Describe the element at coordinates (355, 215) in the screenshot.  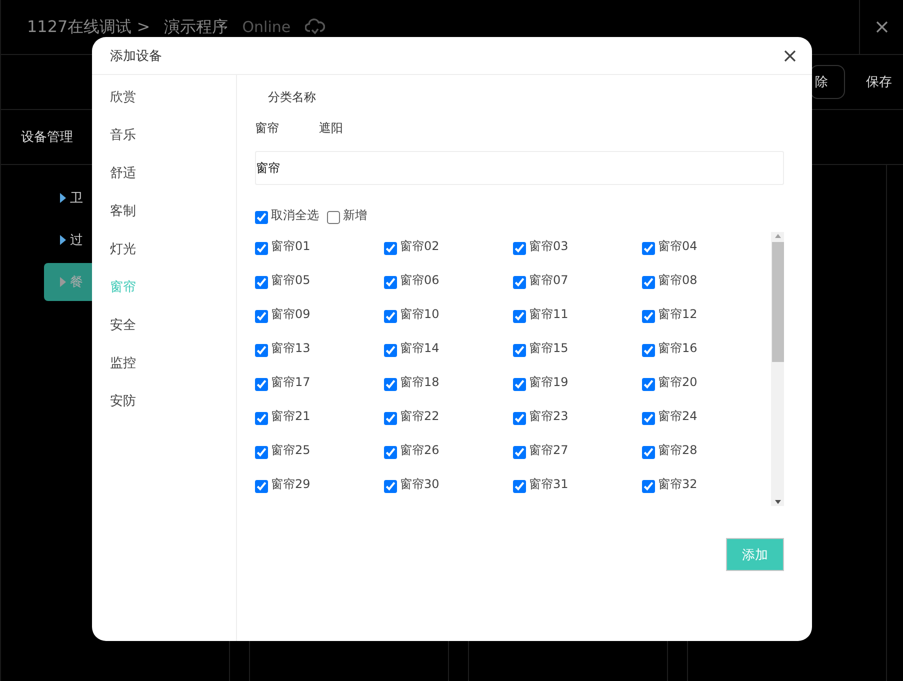
I see `checkbox-label: 新增` at that location.